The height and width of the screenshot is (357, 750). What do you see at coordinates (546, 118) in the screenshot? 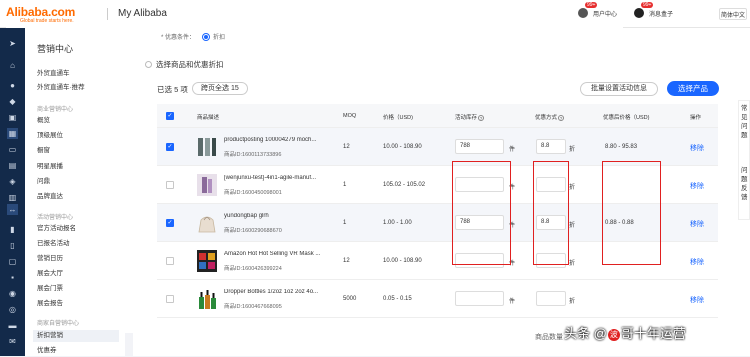
I see `col-discount-label: 优惠方式` at bounding box center [546, 118].